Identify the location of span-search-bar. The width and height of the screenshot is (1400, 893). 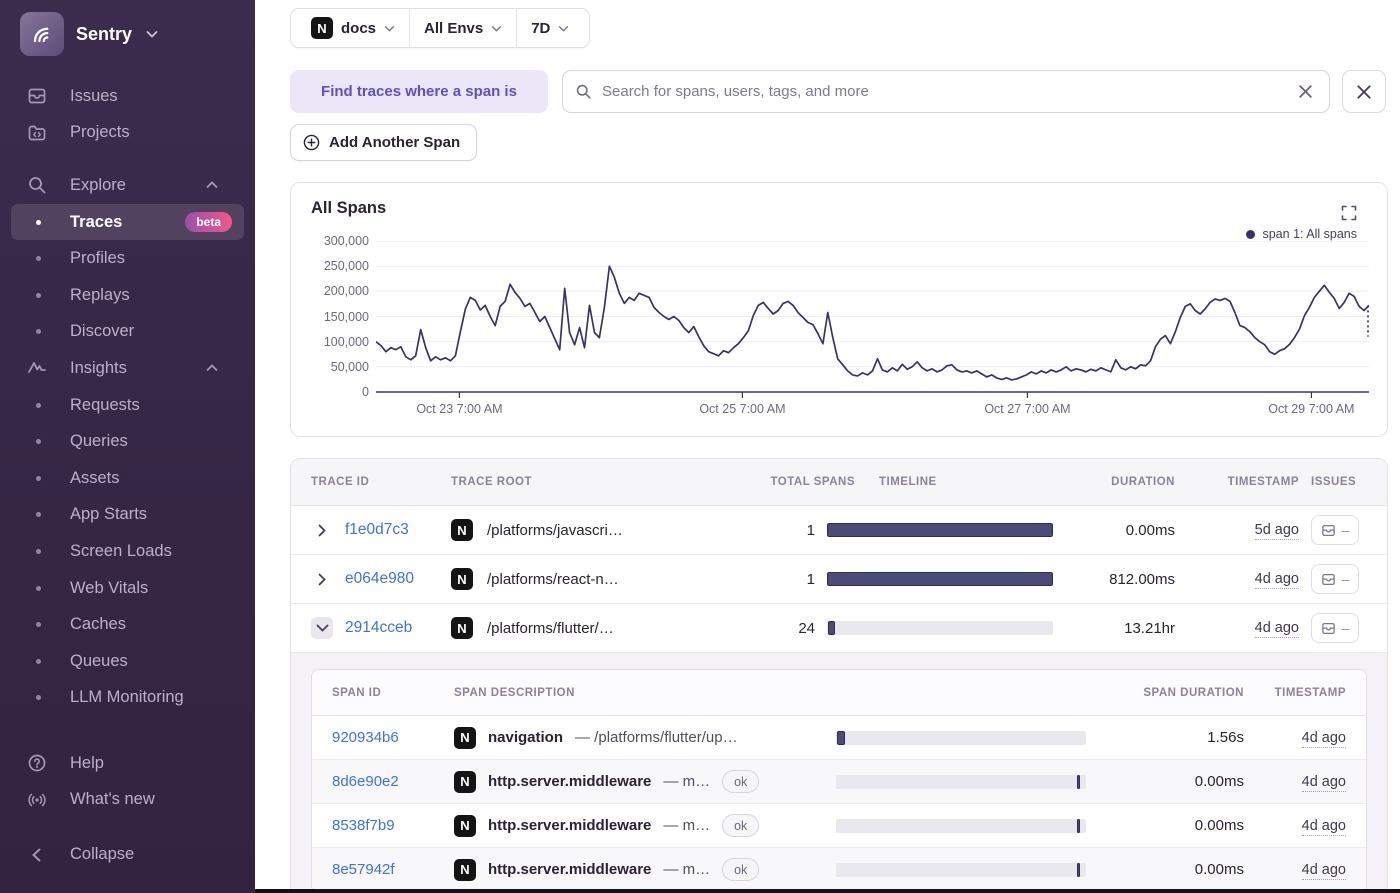
(946, 91).